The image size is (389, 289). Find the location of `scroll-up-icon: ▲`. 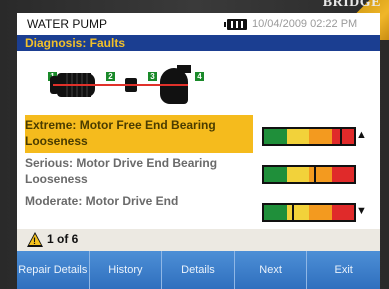

scroll-up-icon: ▲ is located at coordinates (361, 135).